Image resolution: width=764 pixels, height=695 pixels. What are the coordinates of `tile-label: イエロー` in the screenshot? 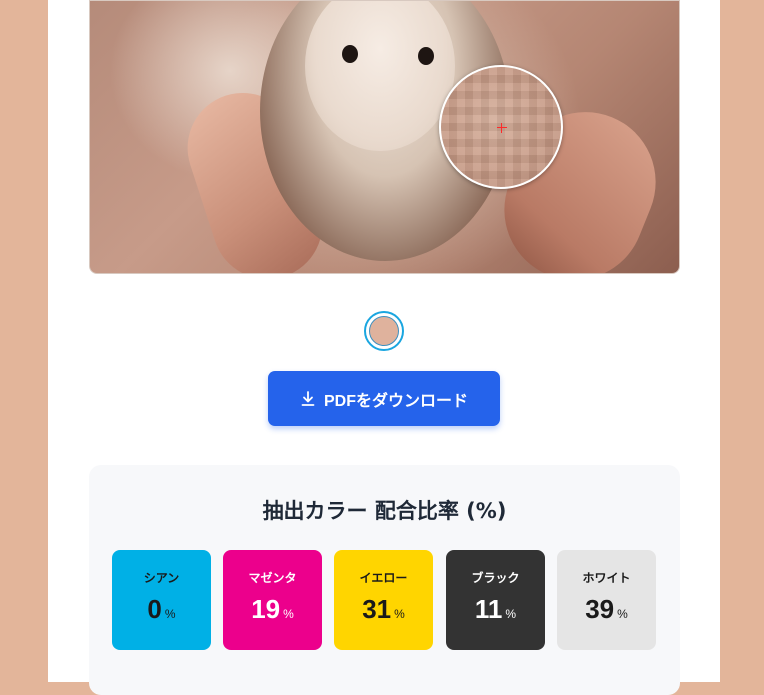 It's located at (383, 578).